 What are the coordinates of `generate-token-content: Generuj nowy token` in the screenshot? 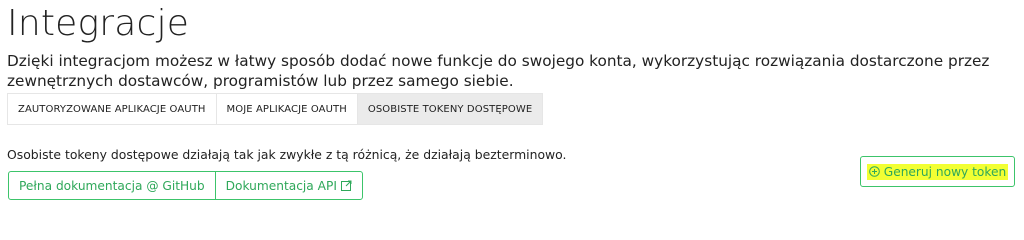 It's located at (937, 171).